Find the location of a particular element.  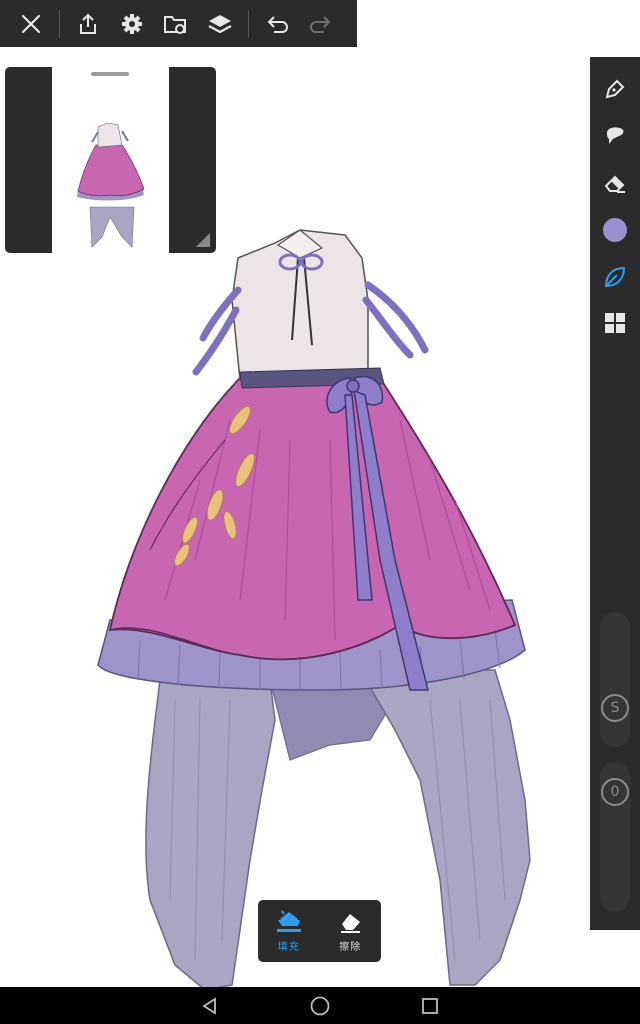

erase-label: 擦除 is located at coordinates (350, 947).